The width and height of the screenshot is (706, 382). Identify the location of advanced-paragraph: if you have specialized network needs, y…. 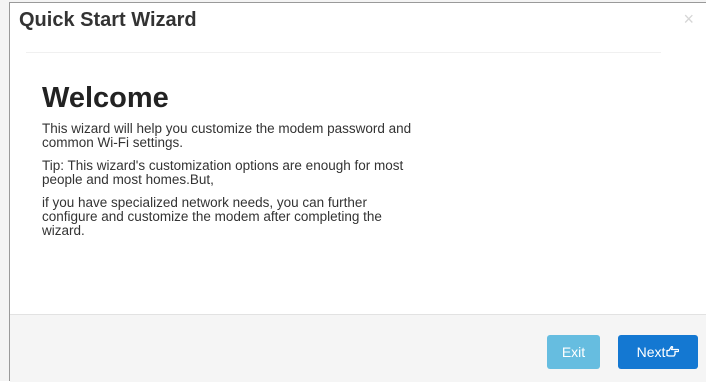
(212, 216).